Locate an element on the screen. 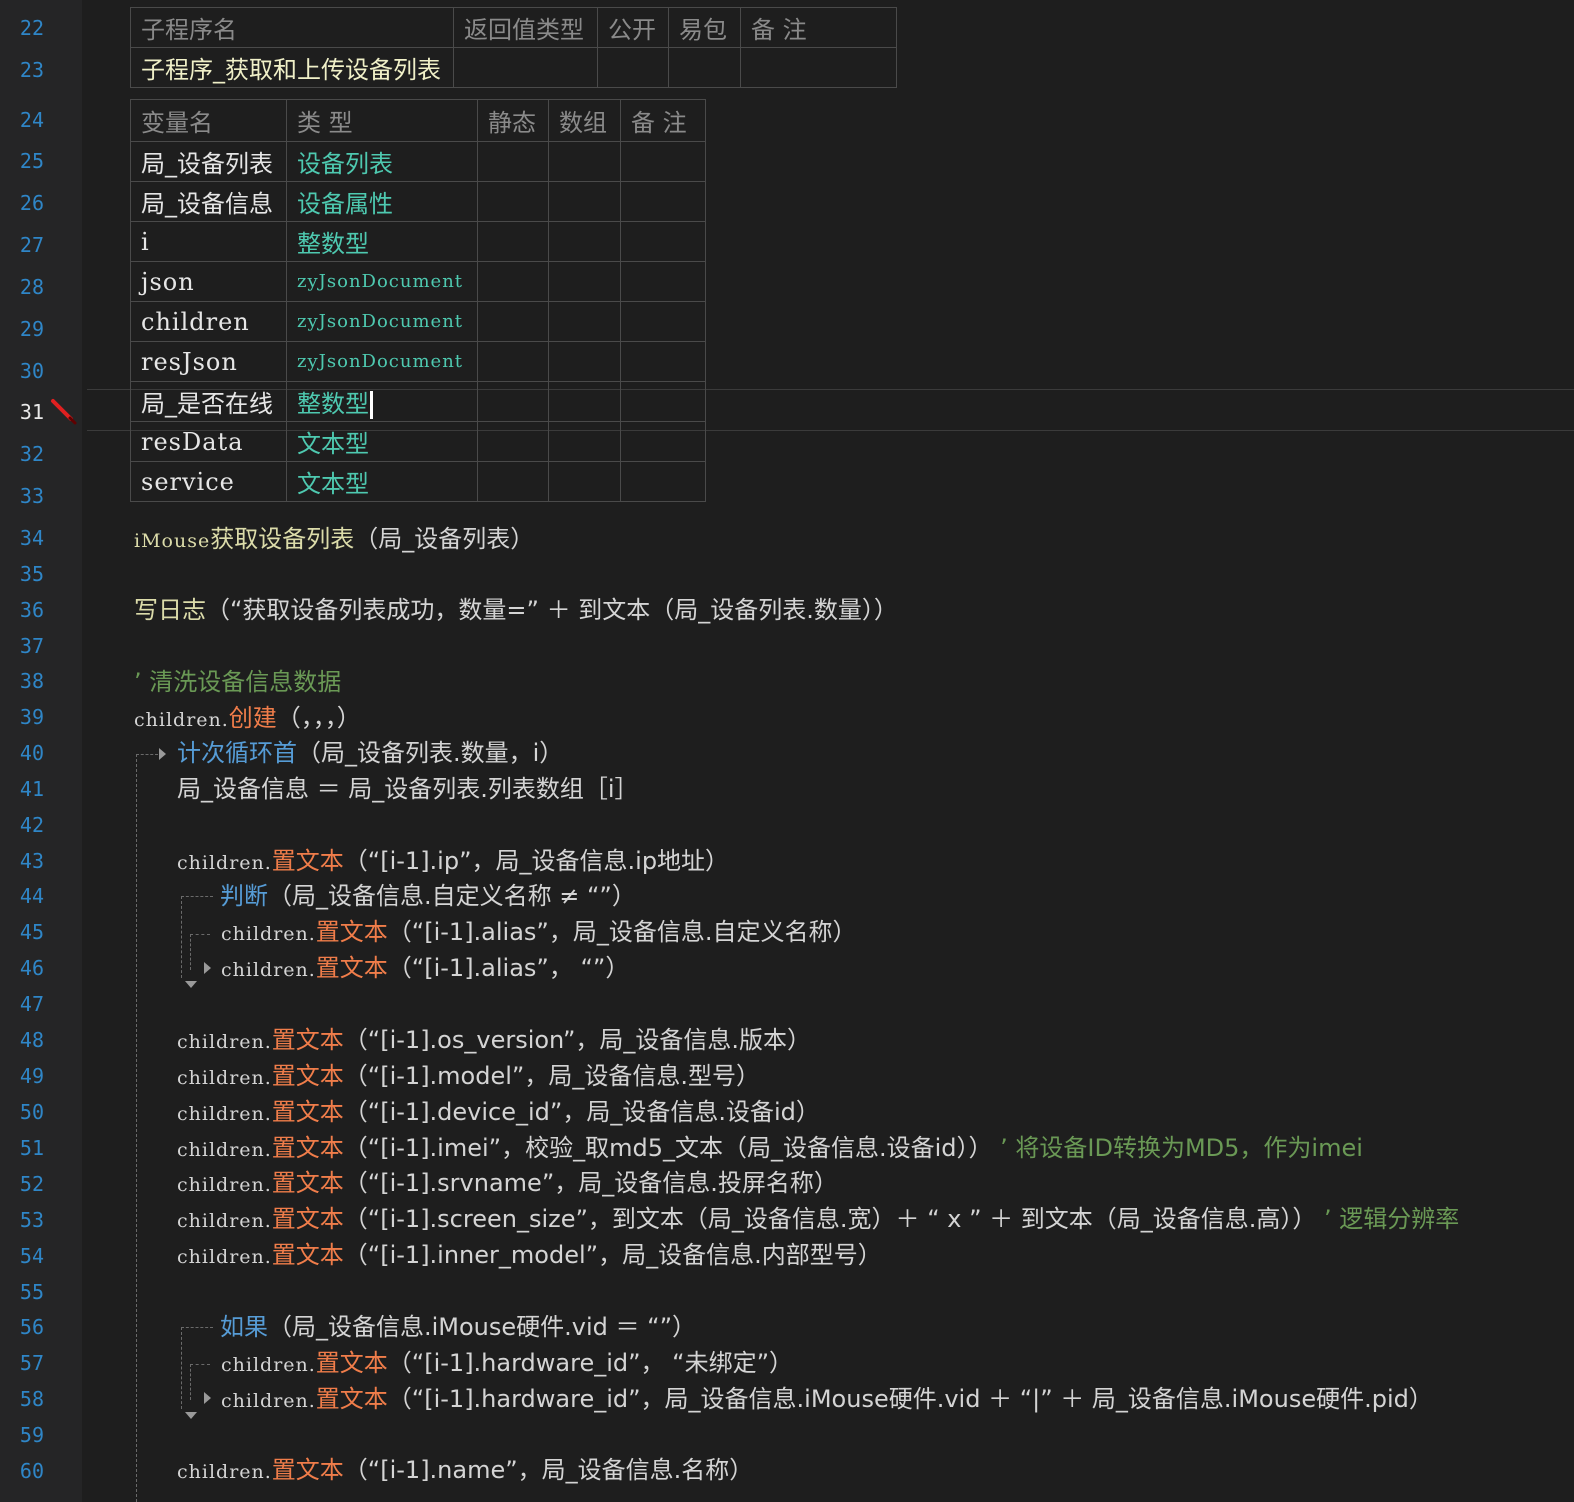 The image size is (1574, 1502). return-type-cell is located at coordinates (525, 67).